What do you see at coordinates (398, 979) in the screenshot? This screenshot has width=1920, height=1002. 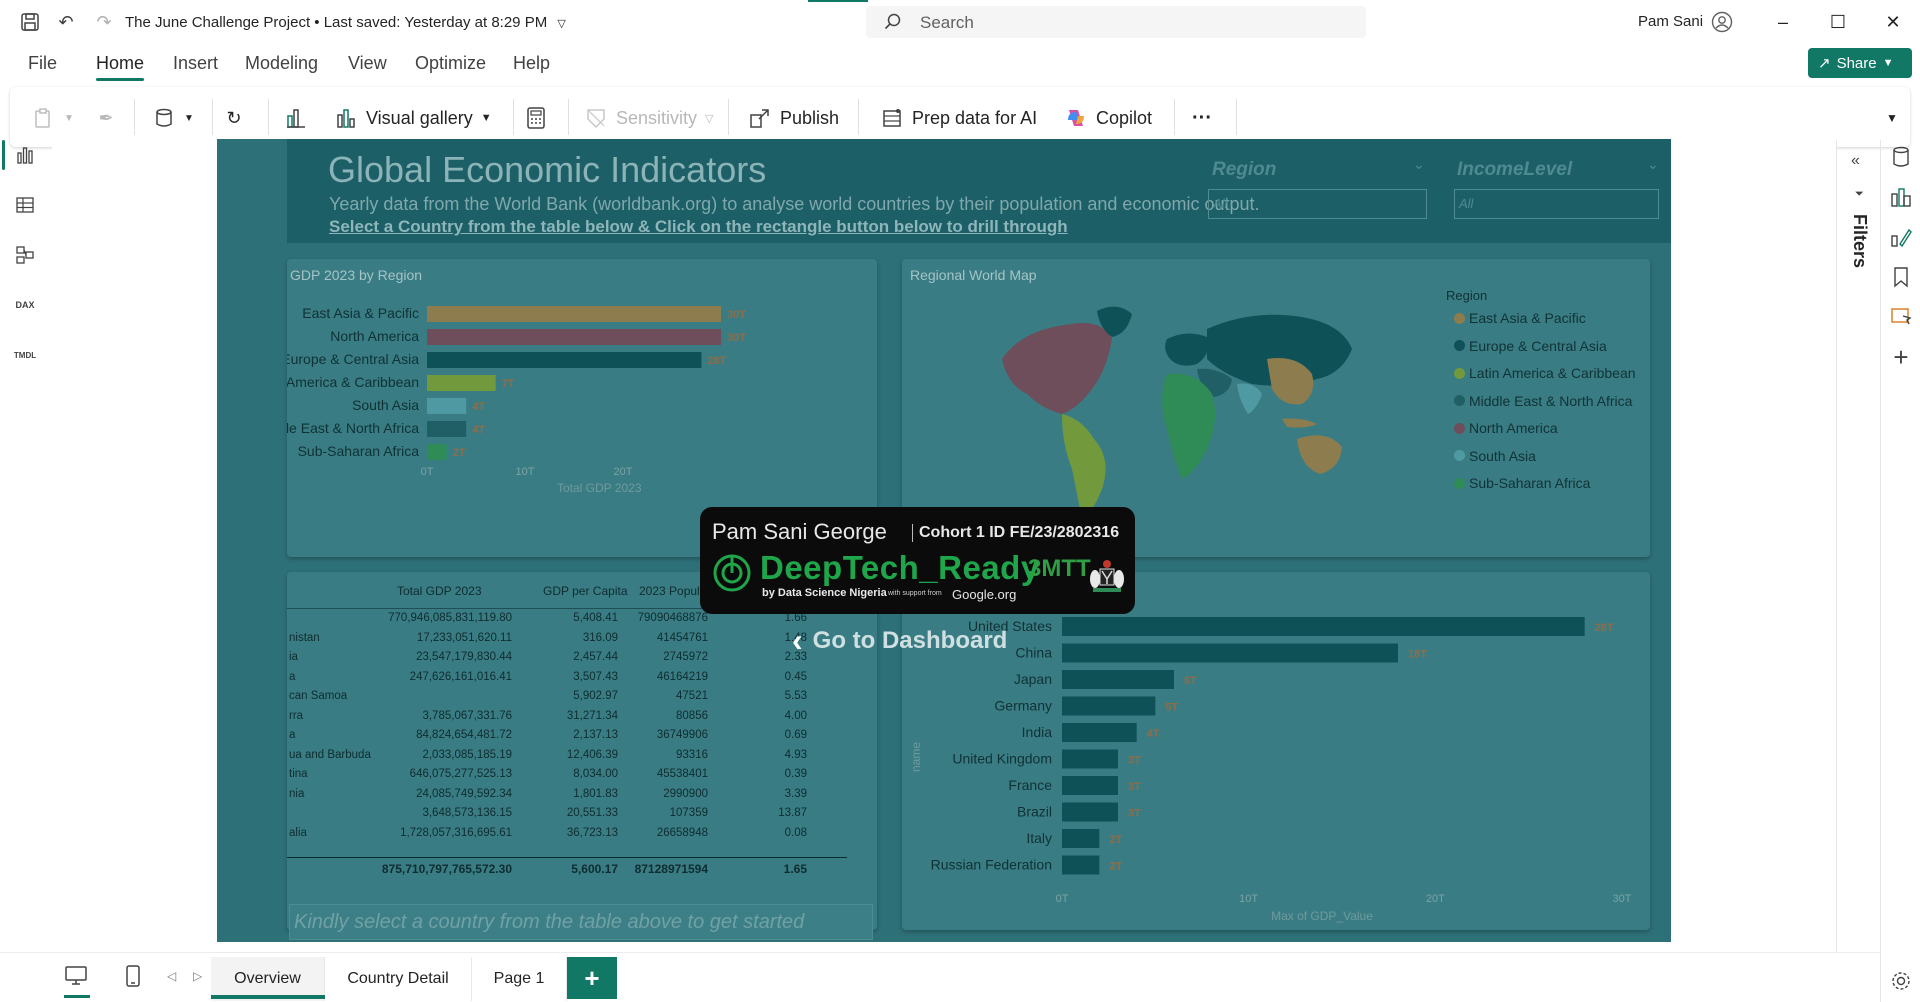 I see `tab-country-detail: Country Detail` at bounding box center [398, 979].